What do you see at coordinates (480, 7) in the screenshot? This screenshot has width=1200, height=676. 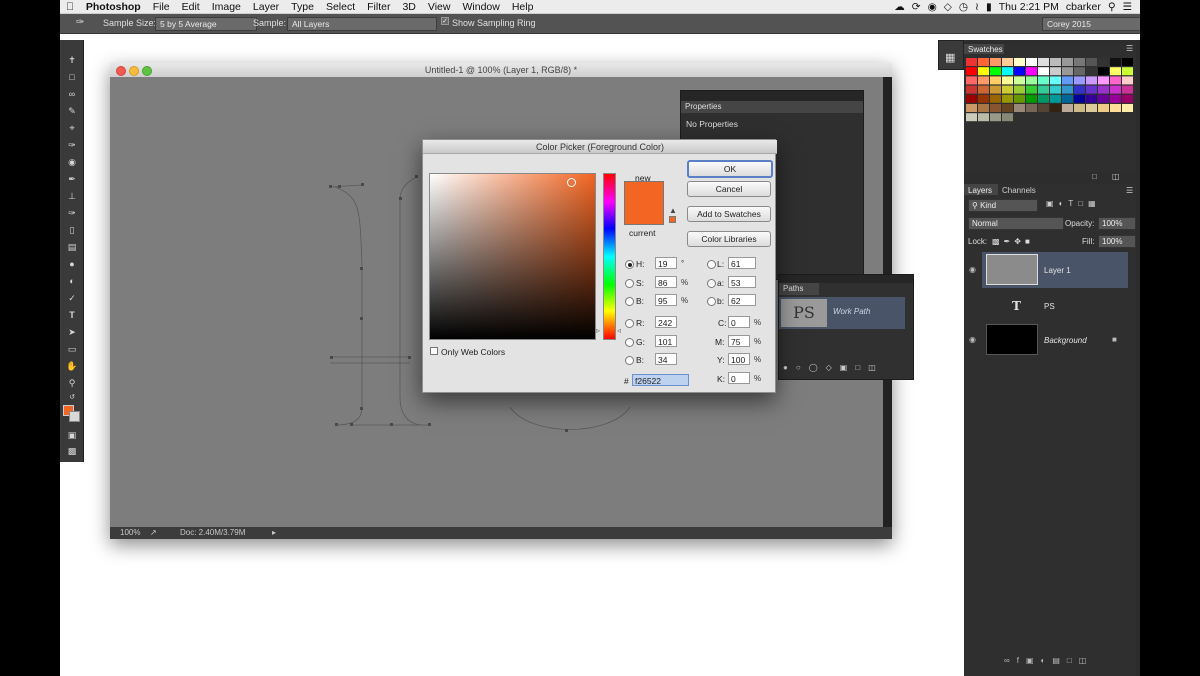 I see `menu-window: Window` at bounding box center [480, 7].